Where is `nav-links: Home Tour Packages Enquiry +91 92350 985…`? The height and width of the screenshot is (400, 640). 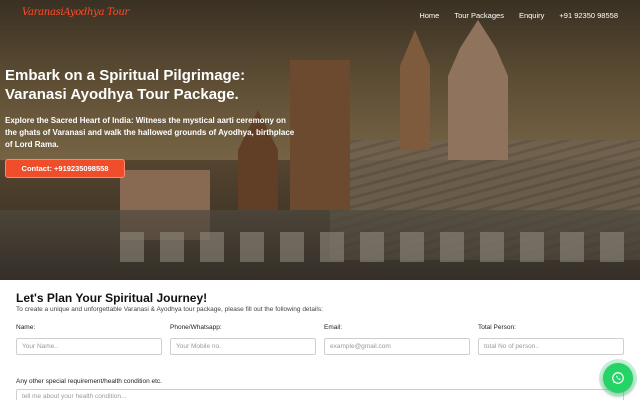 nav-links: Home Tour Packages Enquiry +91 92350 985… is located at coordinates (511, 15).